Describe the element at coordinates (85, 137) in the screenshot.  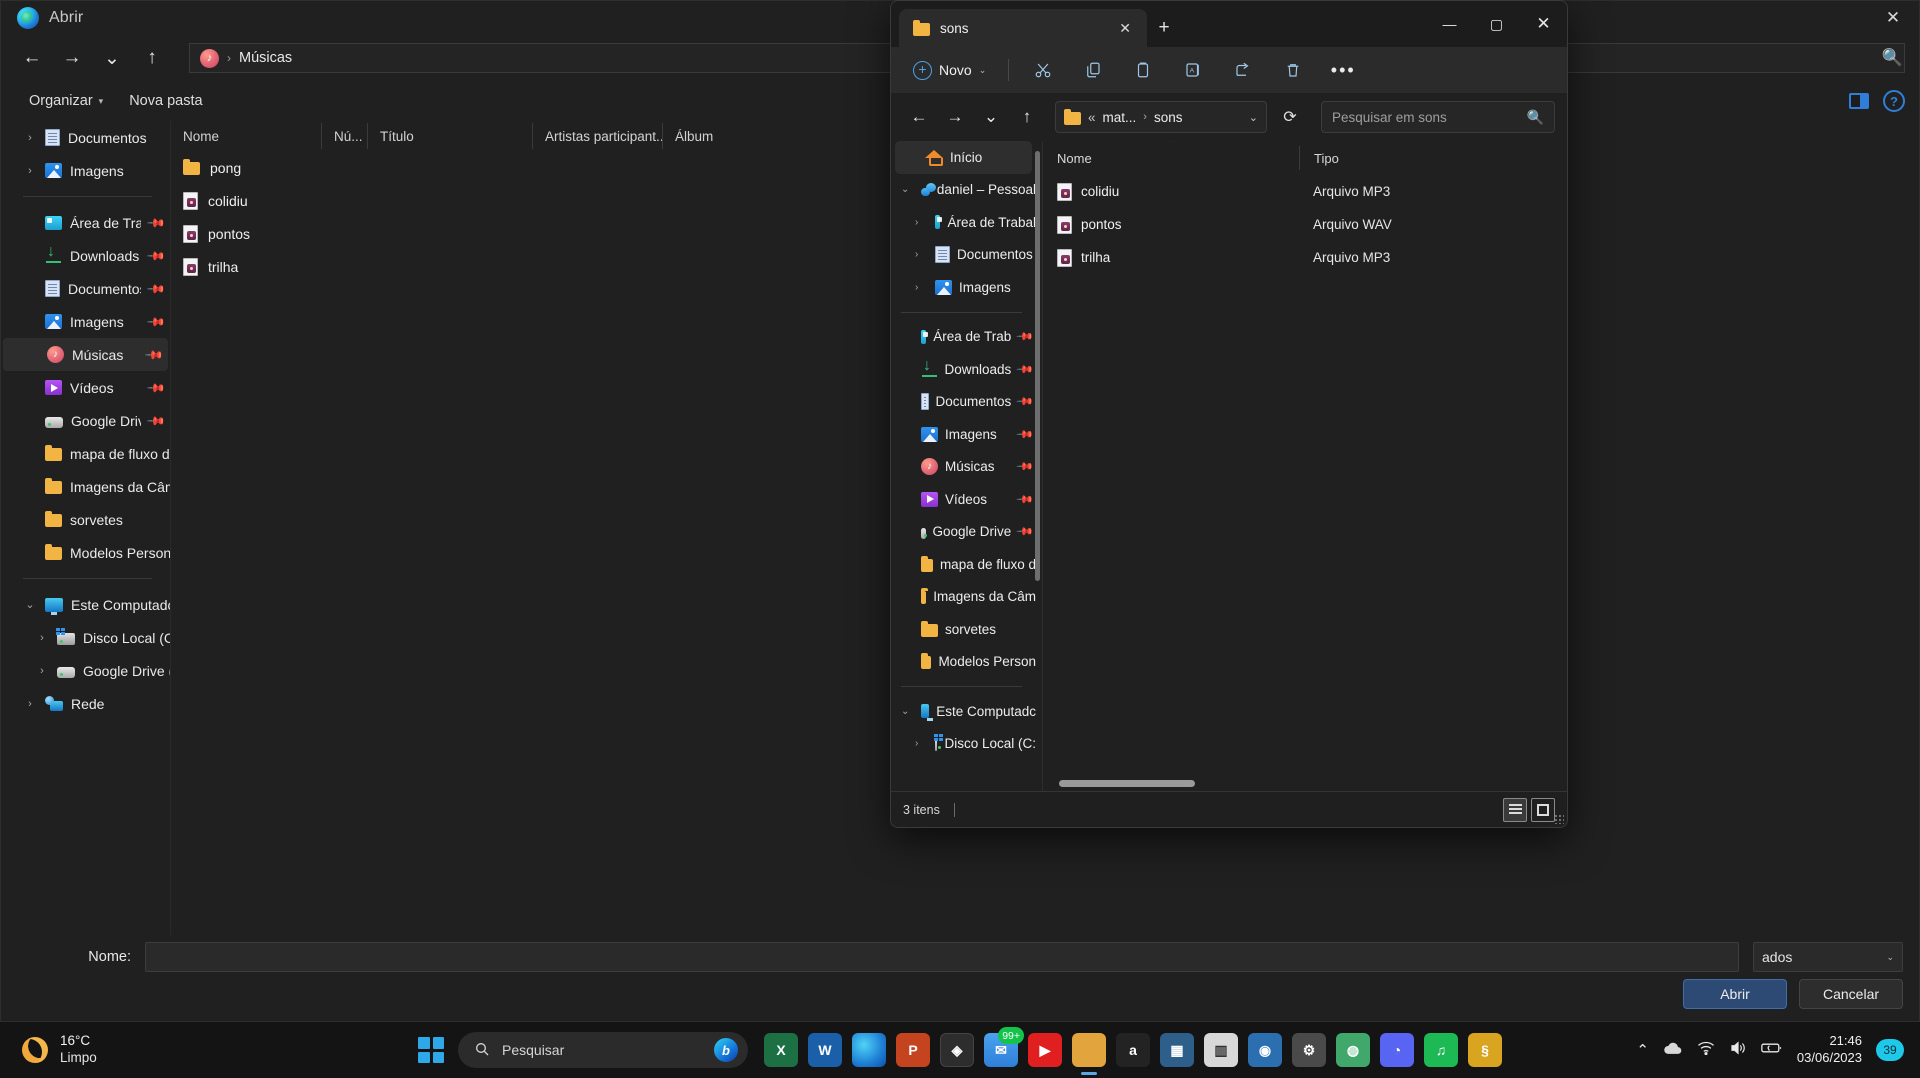
I see `tree-item-documentos-top: › Documentos` at that location.